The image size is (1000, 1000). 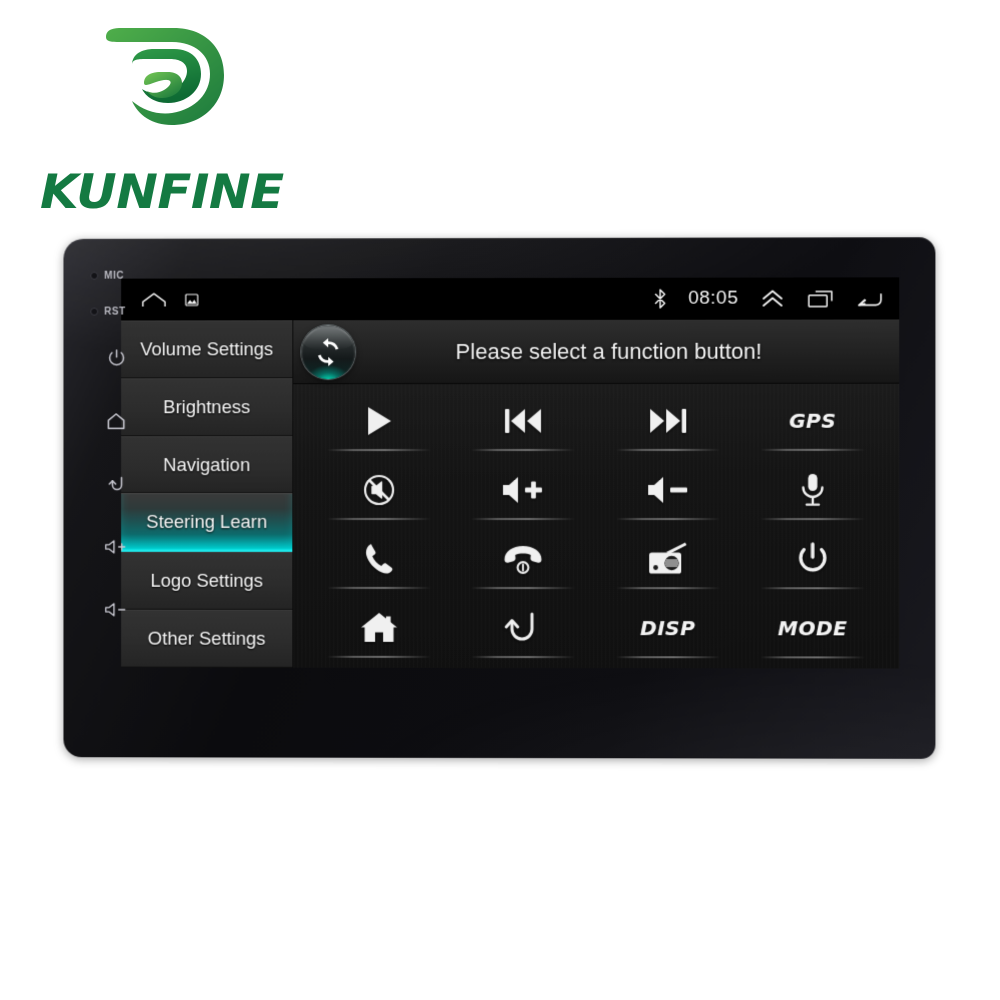 I want to click on fn-button-volume-down, so click(x=668, y=489).